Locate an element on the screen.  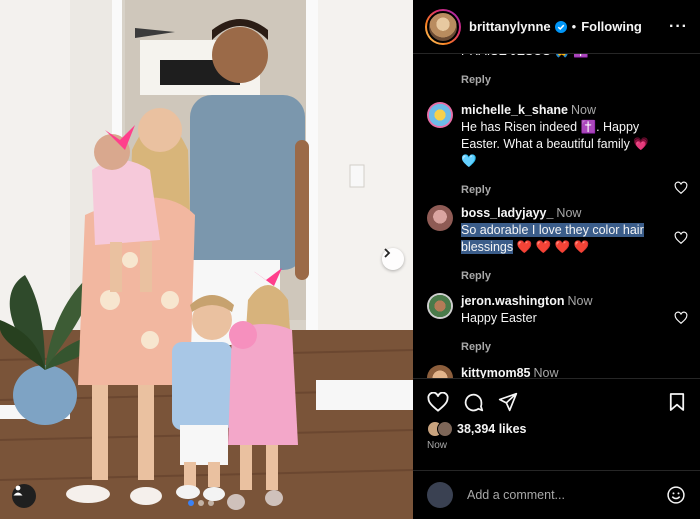
user-icon is located at coordinates (18, 490).